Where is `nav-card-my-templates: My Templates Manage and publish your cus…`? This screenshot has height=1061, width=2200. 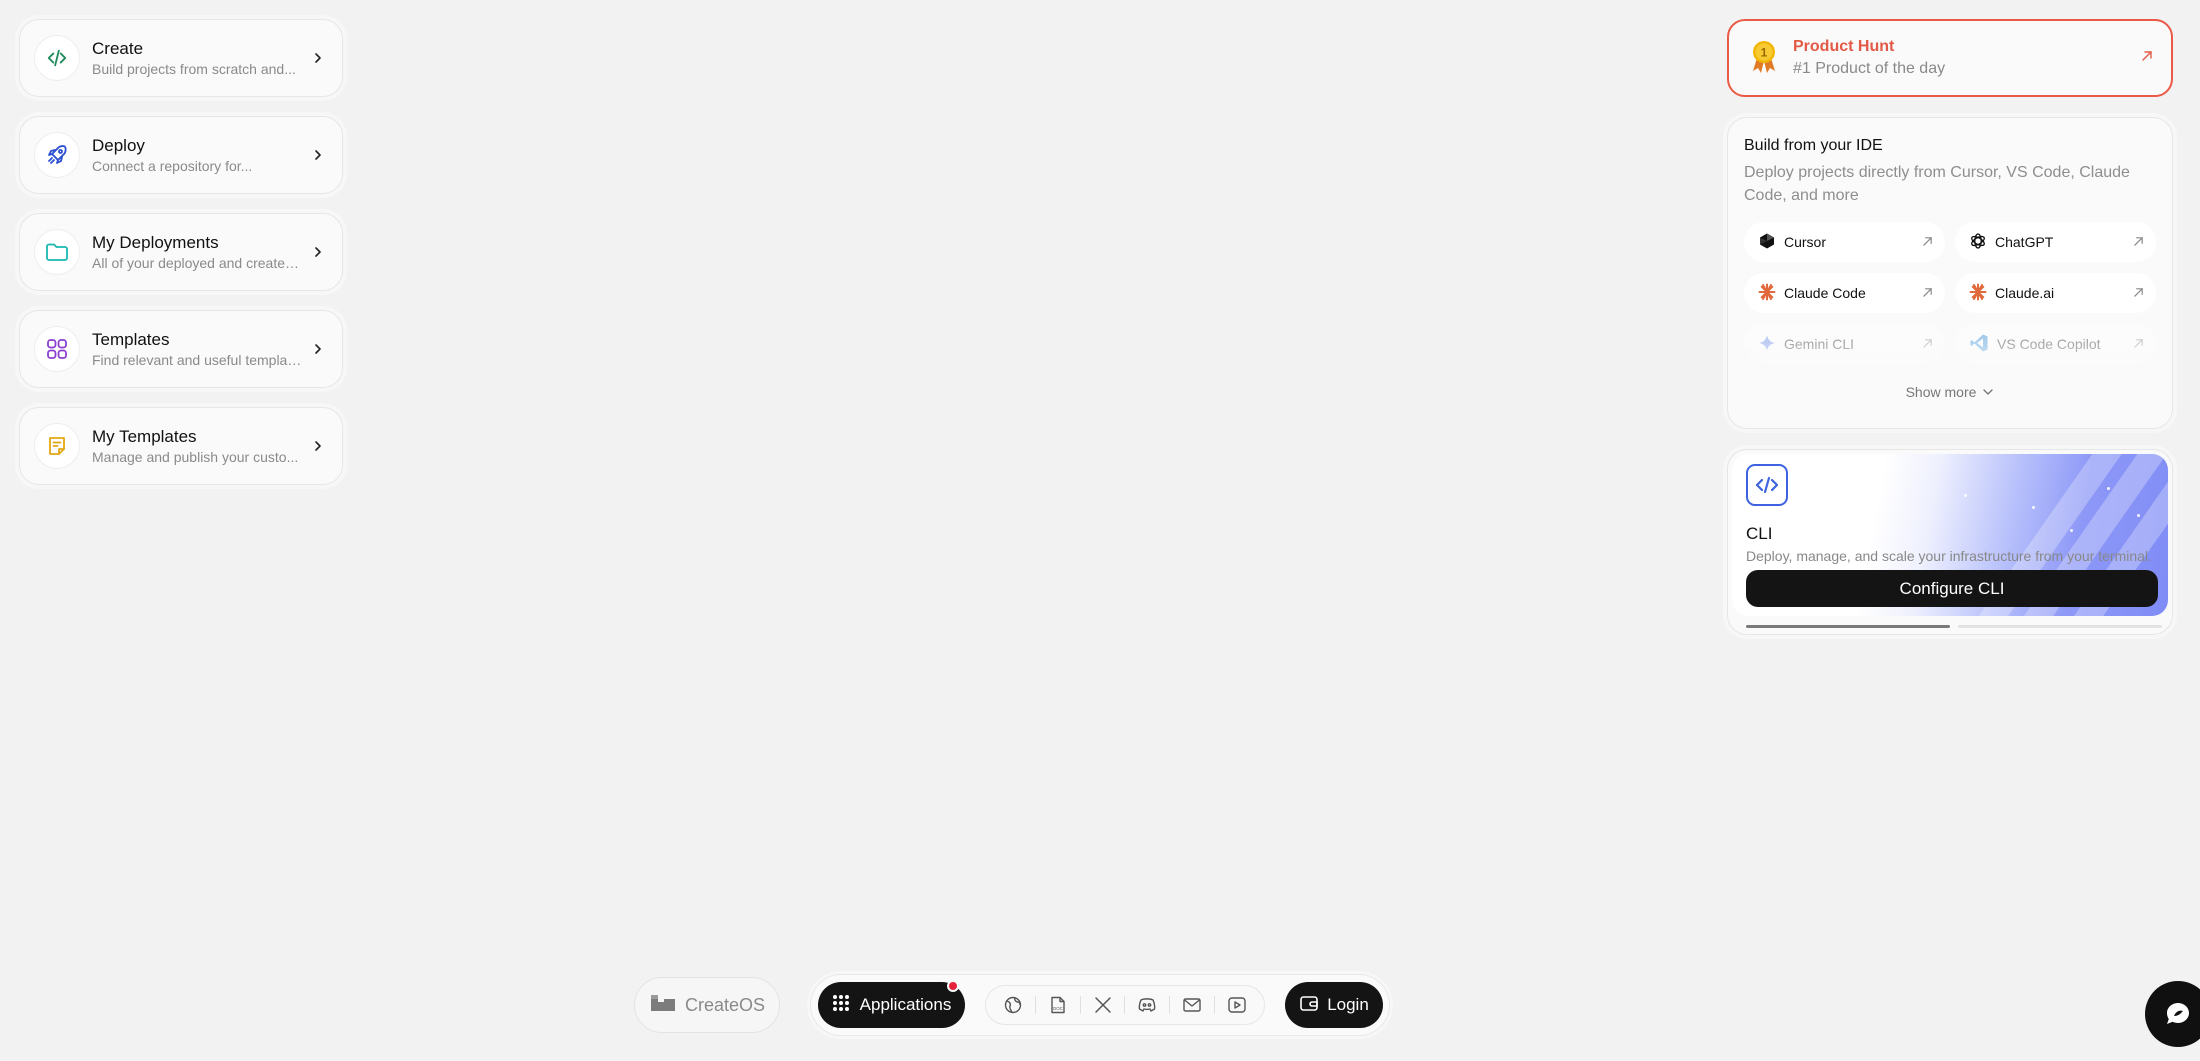
nav-card-my-templates: My Templates Manage and publish your cus… is located at coordinates (181, 446).